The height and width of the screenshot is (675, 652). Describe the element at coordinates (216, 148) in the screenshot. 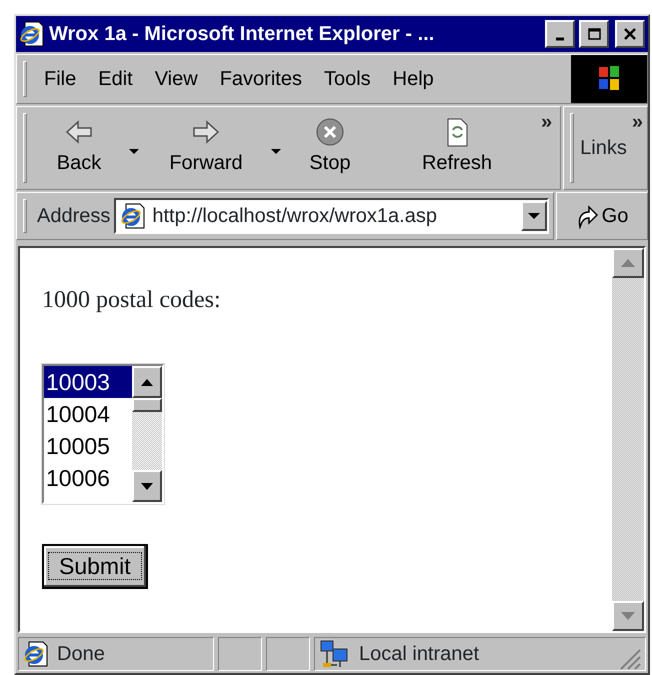

I see `toolbar-button: Forward` at that location.